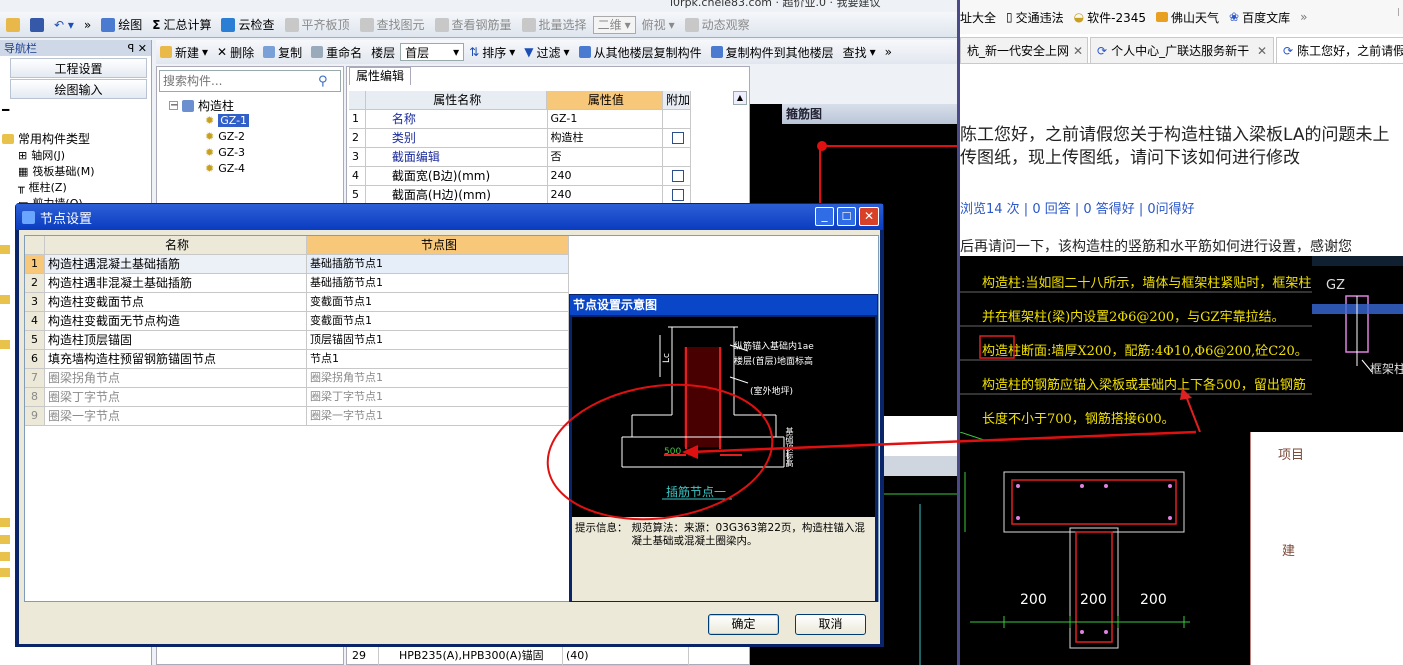  I want to click on question-stats: 浏览14 次 | 0 回答 | 0 答得好 | 0问得好, so click(1077, 209).